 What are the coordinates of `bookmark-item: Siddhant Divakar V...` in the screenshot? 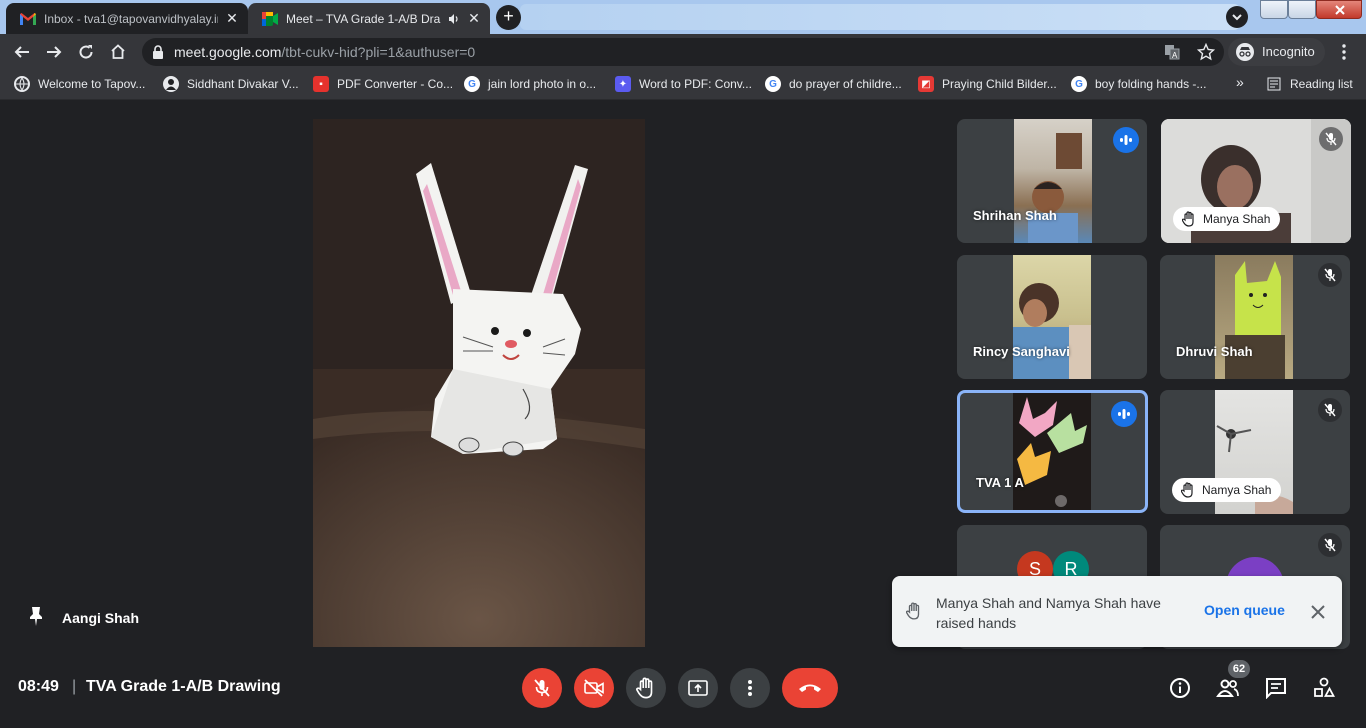 It's located at (231, 84).